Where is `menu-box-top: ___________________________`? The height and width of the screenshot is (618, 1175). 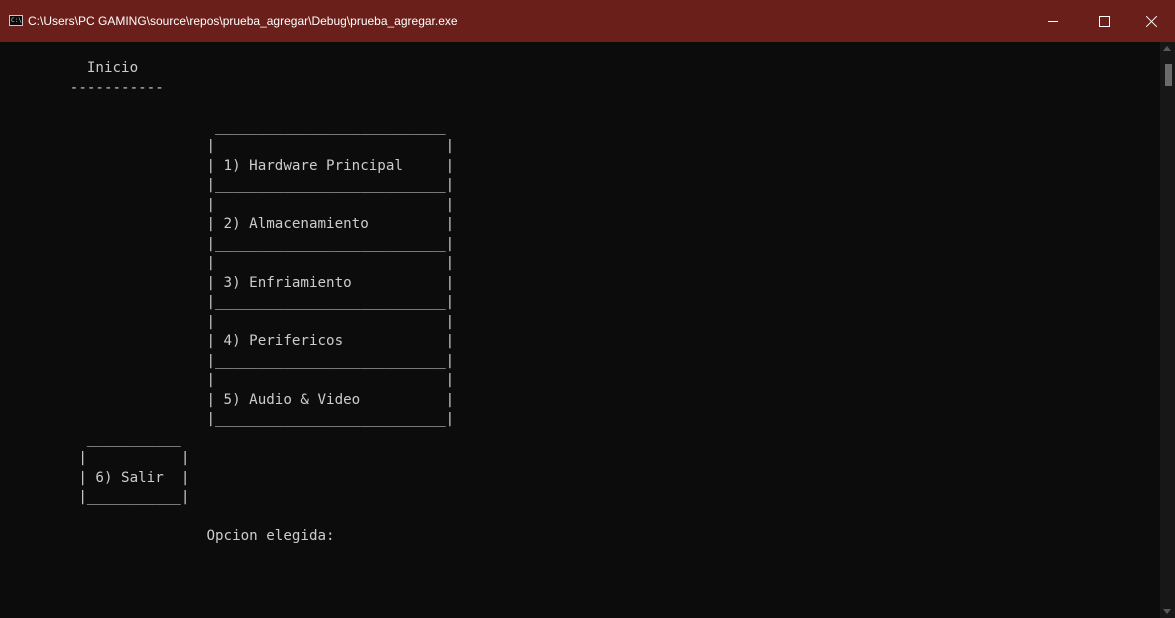
menu-box-top: ___________________________ is located at coordinates (228, 126).